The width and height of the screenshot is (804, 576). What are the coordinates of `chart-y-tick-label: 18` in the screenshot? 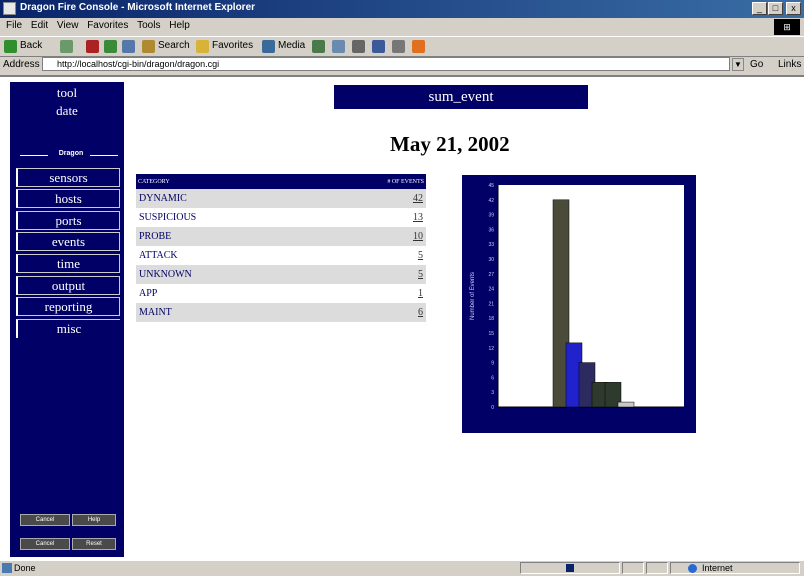 It's located at (491, 319).